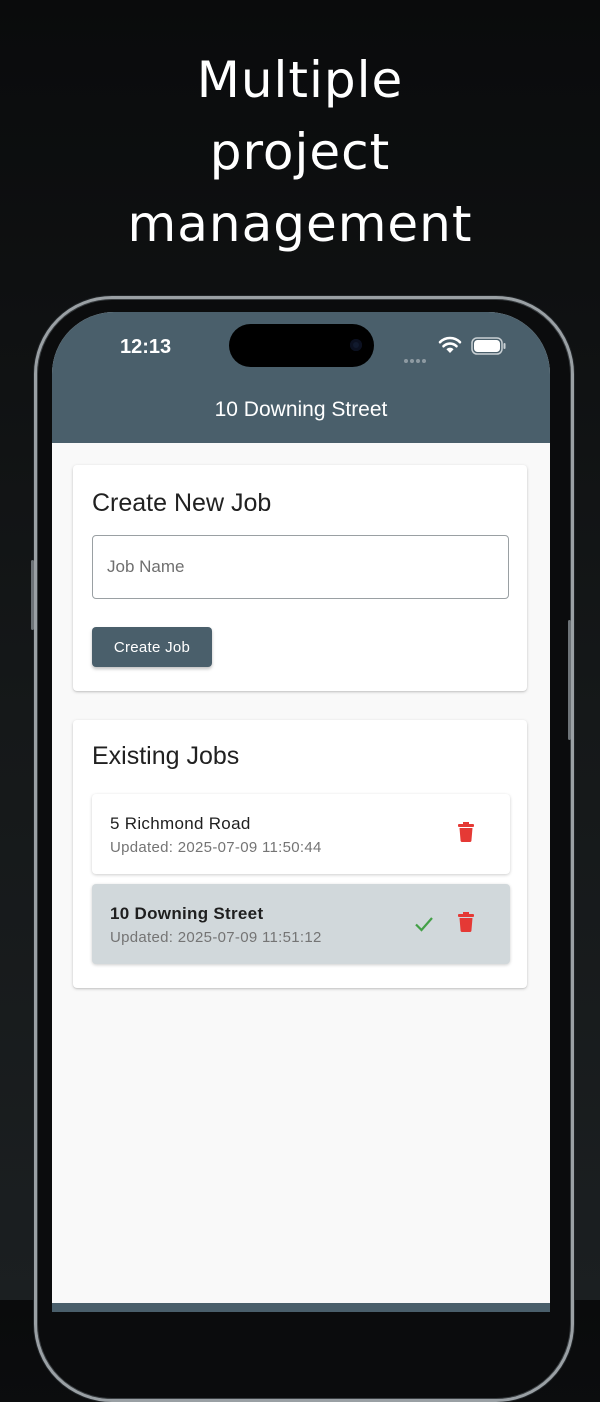 This screenshot has height=1402, width=600. I want to click on job-updated-time: Updated: 2025-07-09 11:50:44, so click(216, 847).